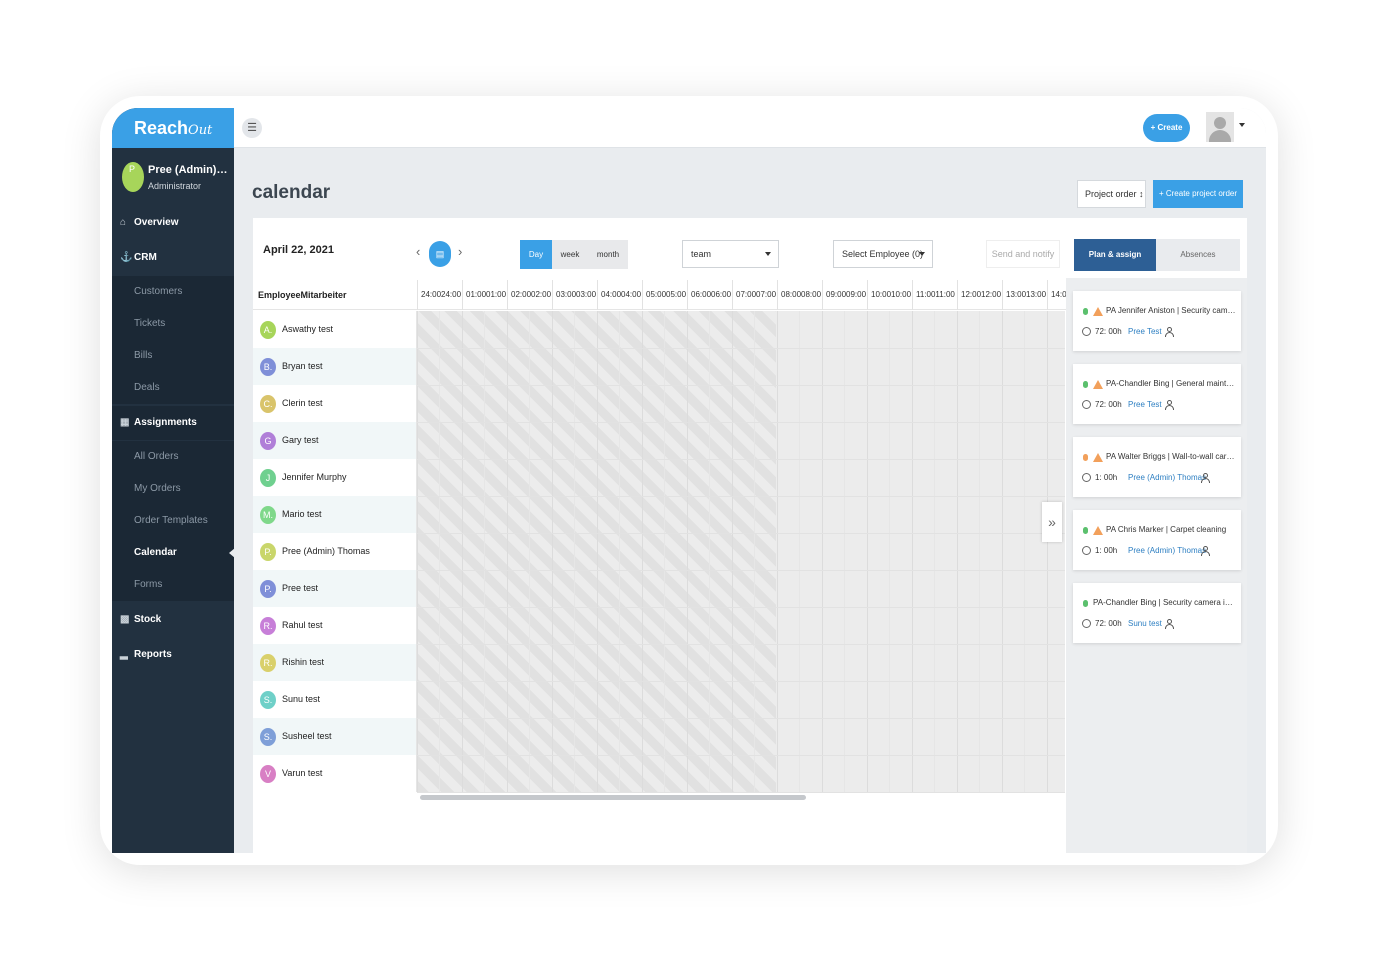  Describe the element at coordinates (418, 251) in the screenshot. I see `prev-day-icon: ‹` at that location.